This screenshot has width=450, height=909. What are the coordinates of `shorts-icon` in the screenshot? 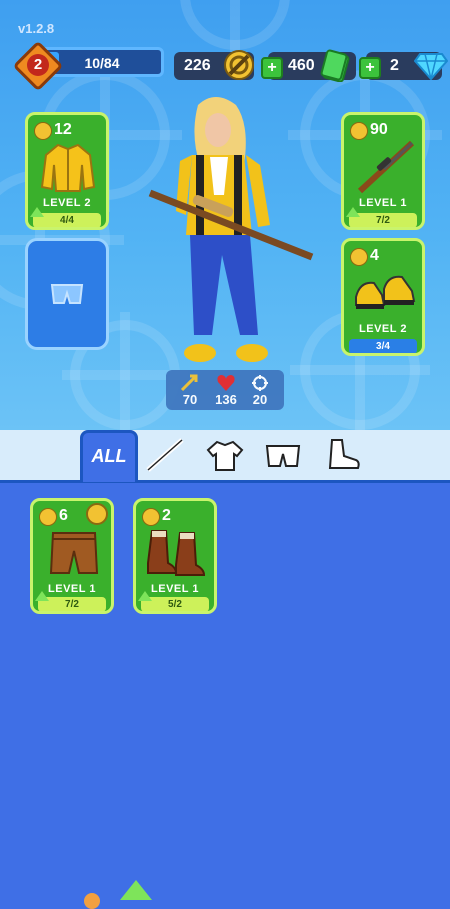 It's located at (74, 553).